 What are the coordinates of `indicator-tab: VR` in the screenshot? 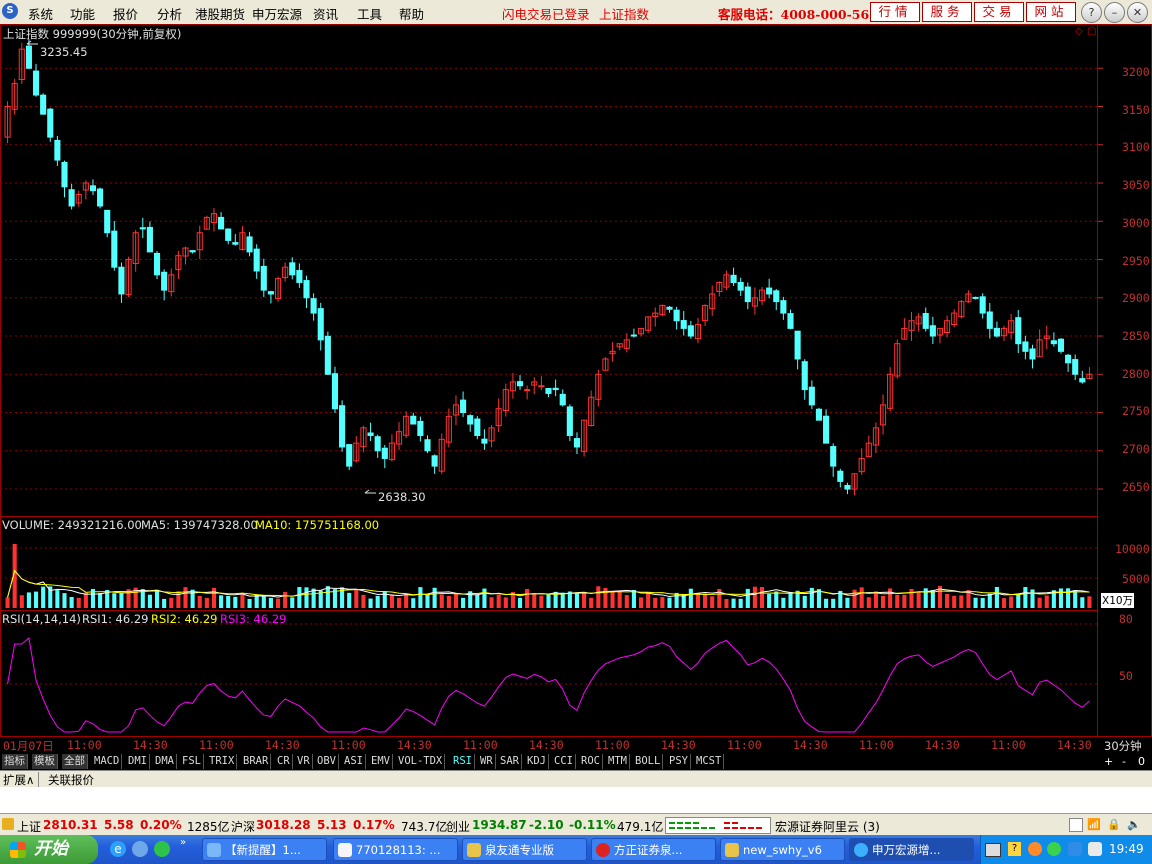 It's located at (304, 761).